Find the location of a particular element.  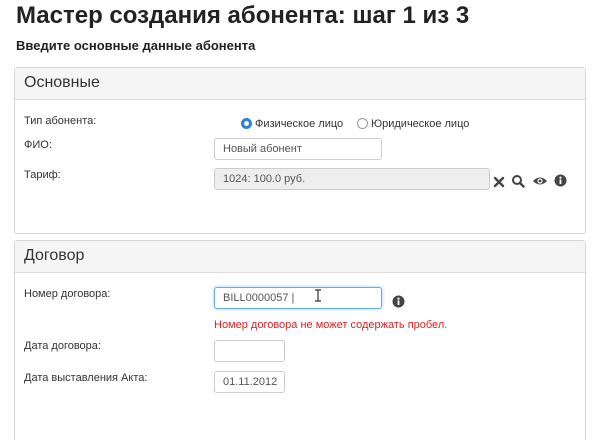

contract-date-label: Дата договора: is located at coordinates (62, 346).